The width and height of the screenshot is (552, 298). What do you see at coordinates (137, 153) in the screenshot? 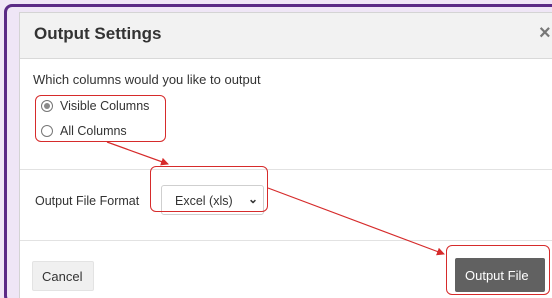
I see `arrow-to-format` at bounding box center [137, 153].